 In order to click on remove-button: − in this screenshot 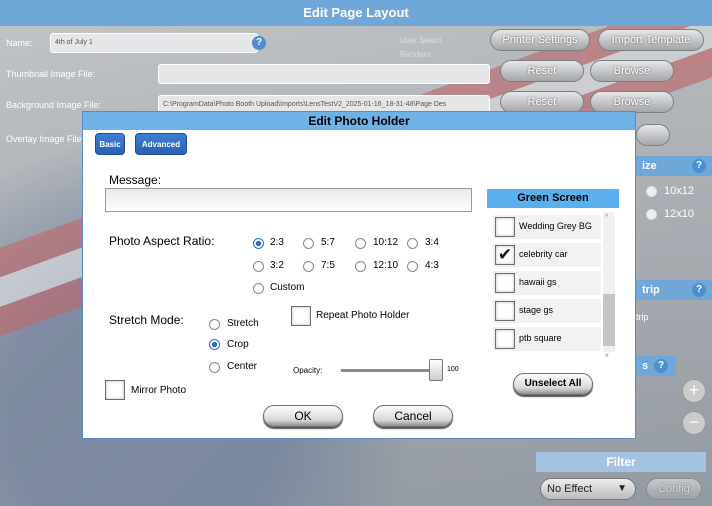, I will do `click(694, 423)`.